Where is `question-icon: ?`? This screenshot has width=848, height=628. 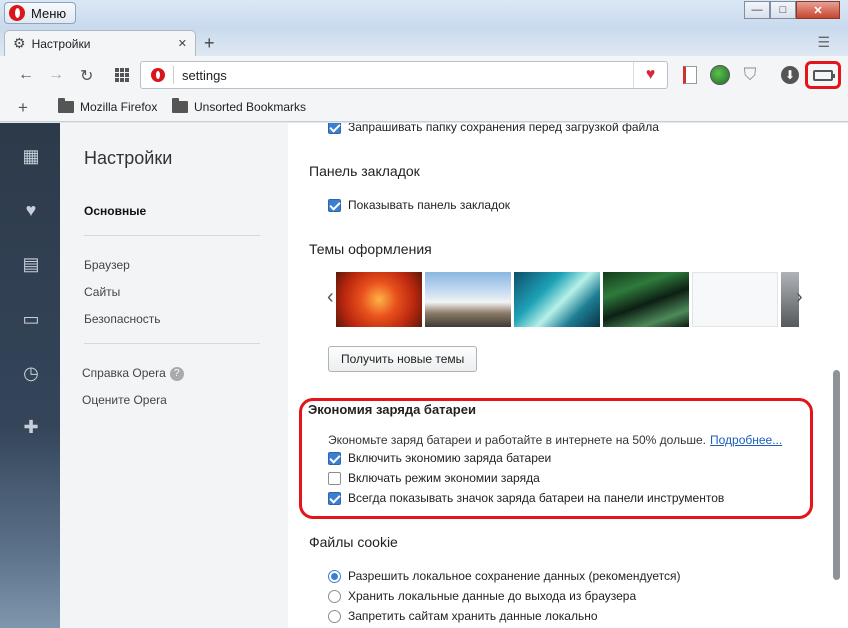
question-icon: ? is located at coordinates (176, 373).